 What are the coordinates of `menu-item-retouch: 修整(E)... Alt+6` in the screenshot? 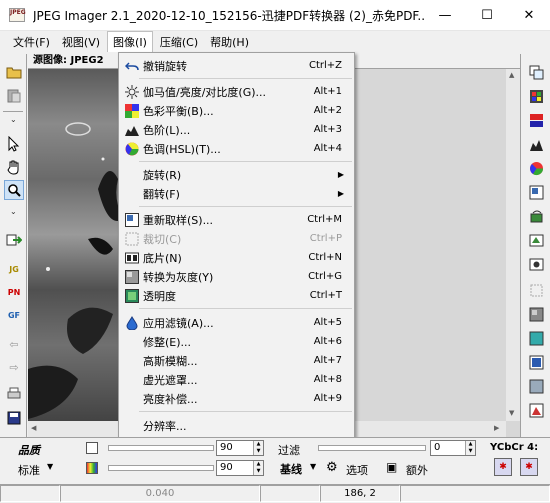 It's located at (236, 341).